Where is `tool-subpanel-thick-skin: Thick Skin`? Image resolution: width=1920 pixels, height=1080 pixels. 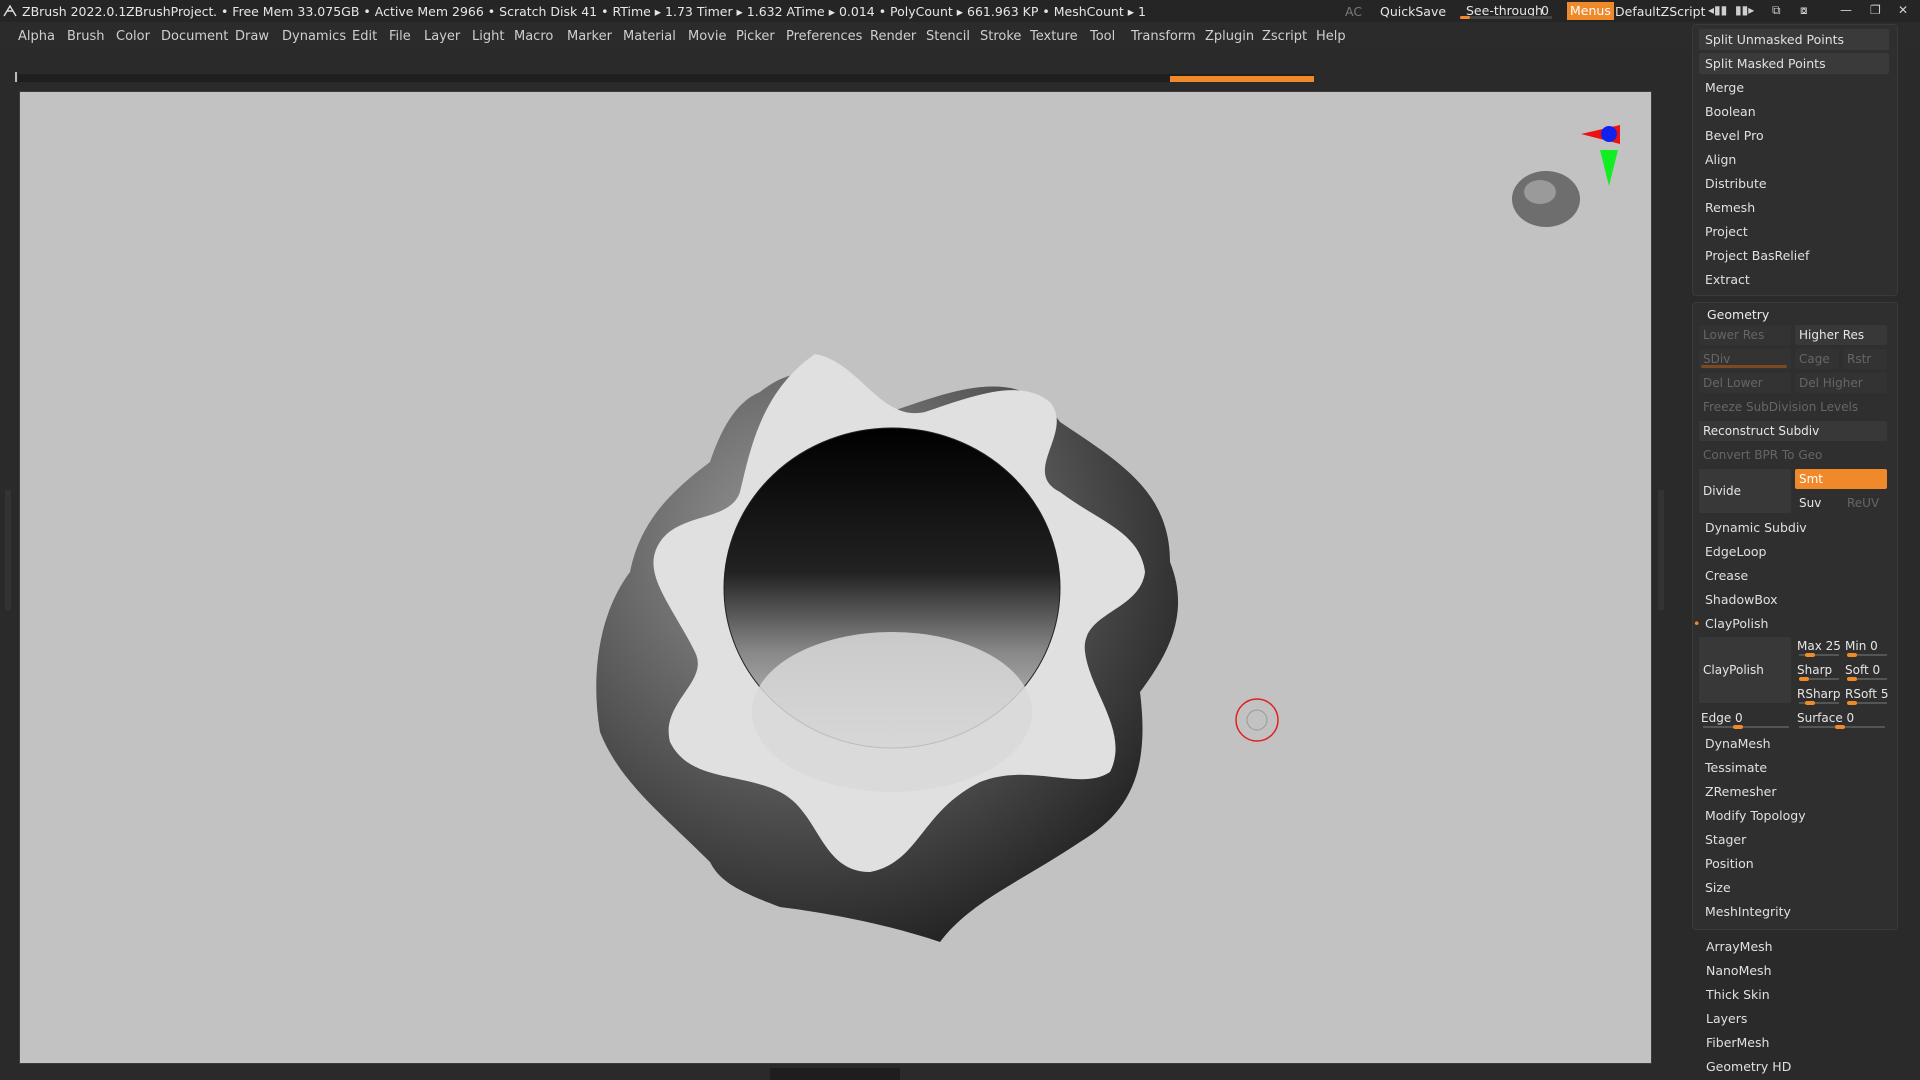
tool-subpanel-thick-skin: Thick Skin is located at coordinates (1801, 994).